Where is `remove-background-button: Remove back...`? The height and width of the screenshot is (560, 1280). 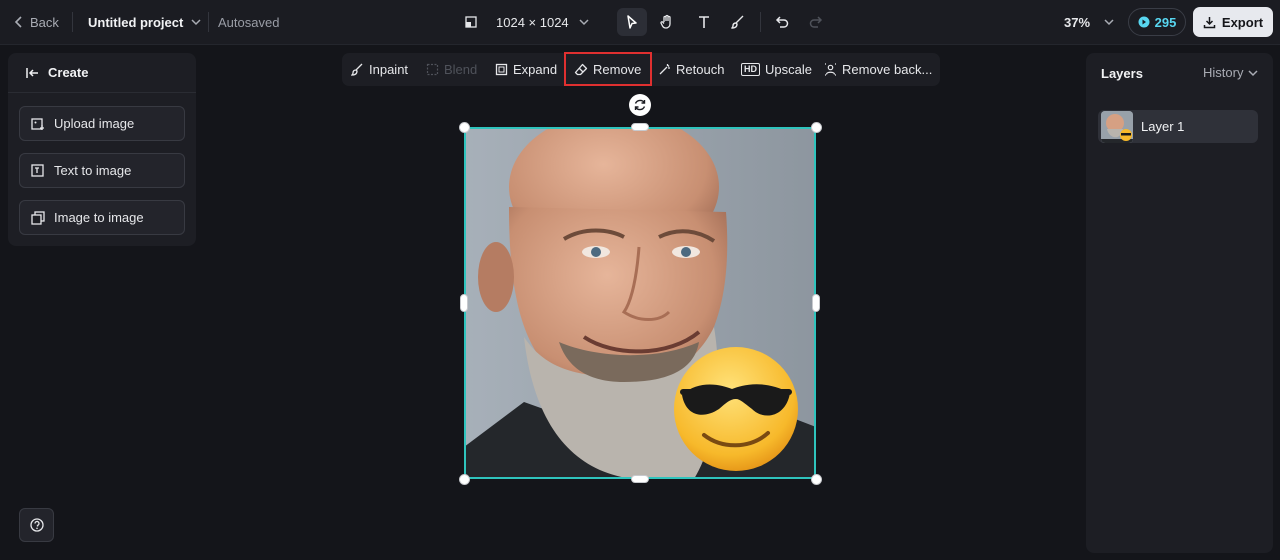 remove-background-button: Remove back... is located at coordinates (878, 69).